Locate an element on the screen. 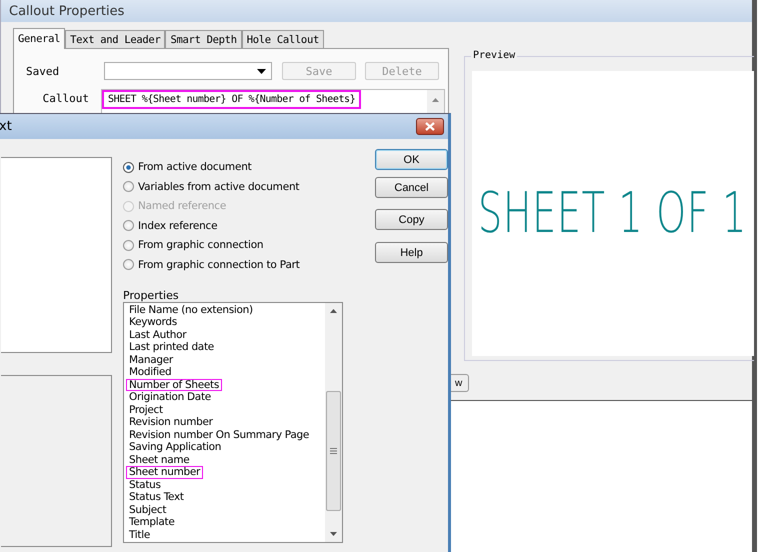 The image size is (763, 552). list-item: Template is located at coordinates (152, 522).